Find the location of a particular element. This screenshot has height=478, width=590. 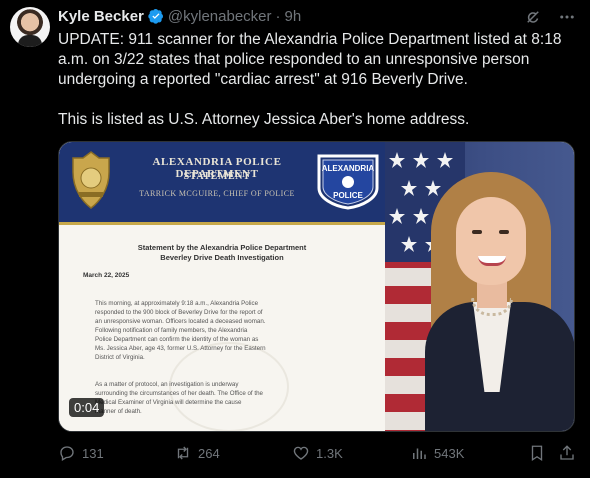

like-count: 1.3K is located at coordinates (329, 453).